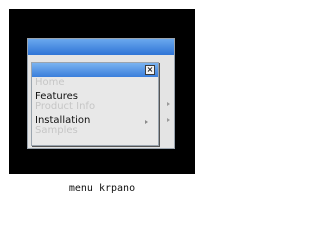 This screenshot has height=240, width=320. I want to click on menu-item-label: Product Info, so click(65, 106).